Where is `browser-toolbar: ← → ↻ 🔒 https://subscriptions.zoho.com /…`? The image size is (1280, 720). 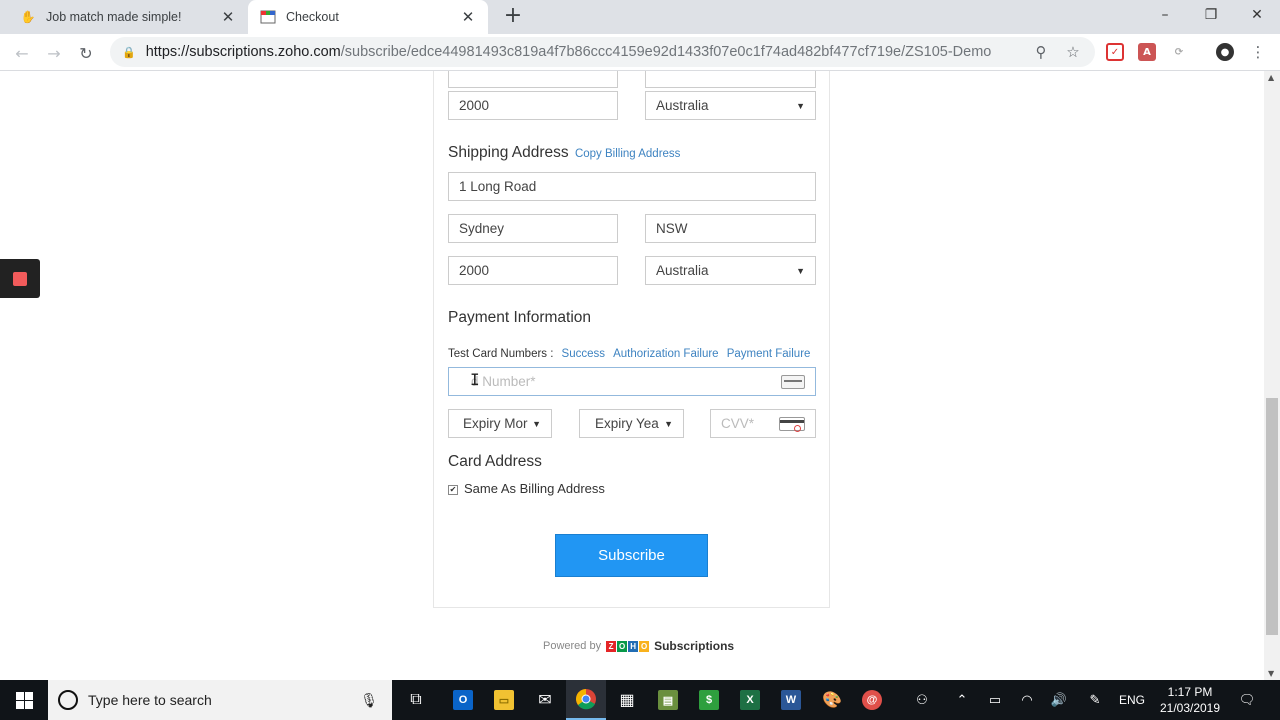 browser-toolbar: ← → ↻ 🔒 https://subscriptions.zoho.com /… is located at coordinates (640, 52).